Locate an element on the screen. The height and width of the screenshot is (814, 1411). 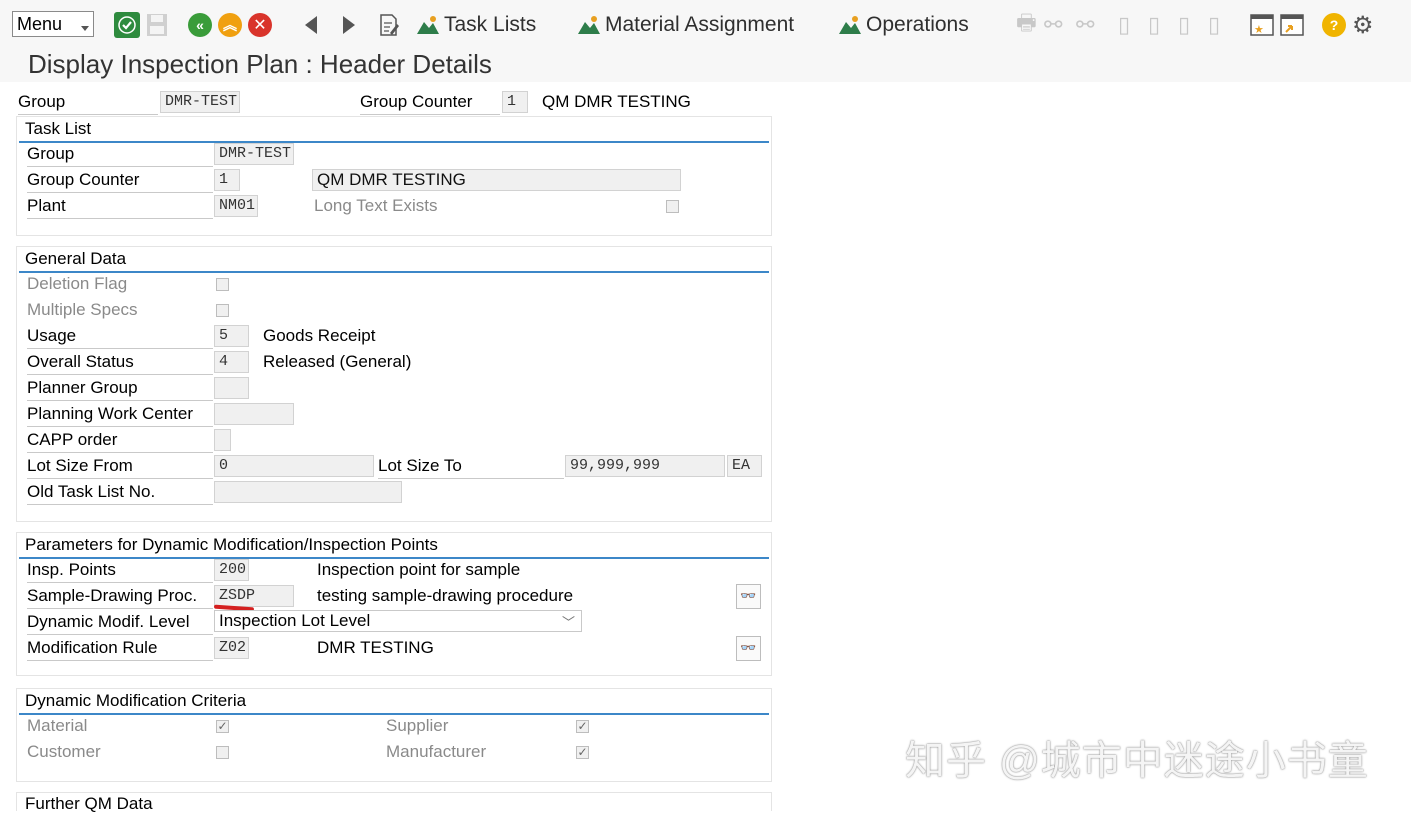
dynamic-modif-level-select: Inspection Lot Level ﹀ is located at coordinates (398, 621).